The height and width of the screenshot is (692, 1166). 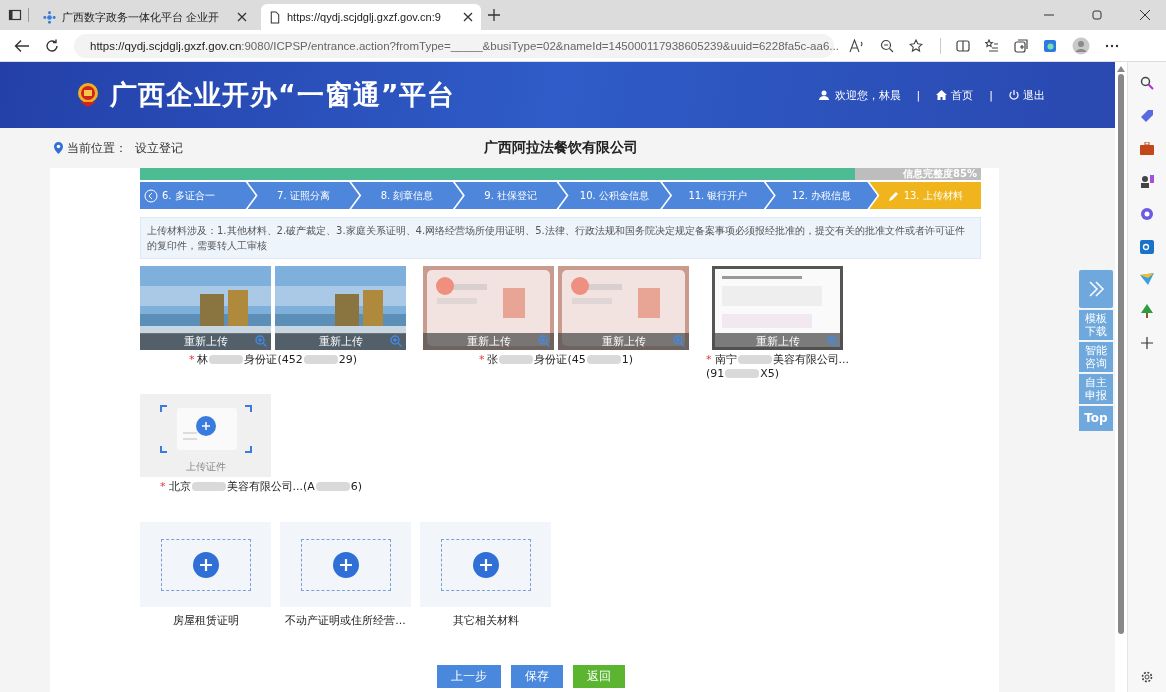 What do you see at coordinates (893, 195) in the screenshot?
I see `pencil-icon` at bounding box center [893, 195].